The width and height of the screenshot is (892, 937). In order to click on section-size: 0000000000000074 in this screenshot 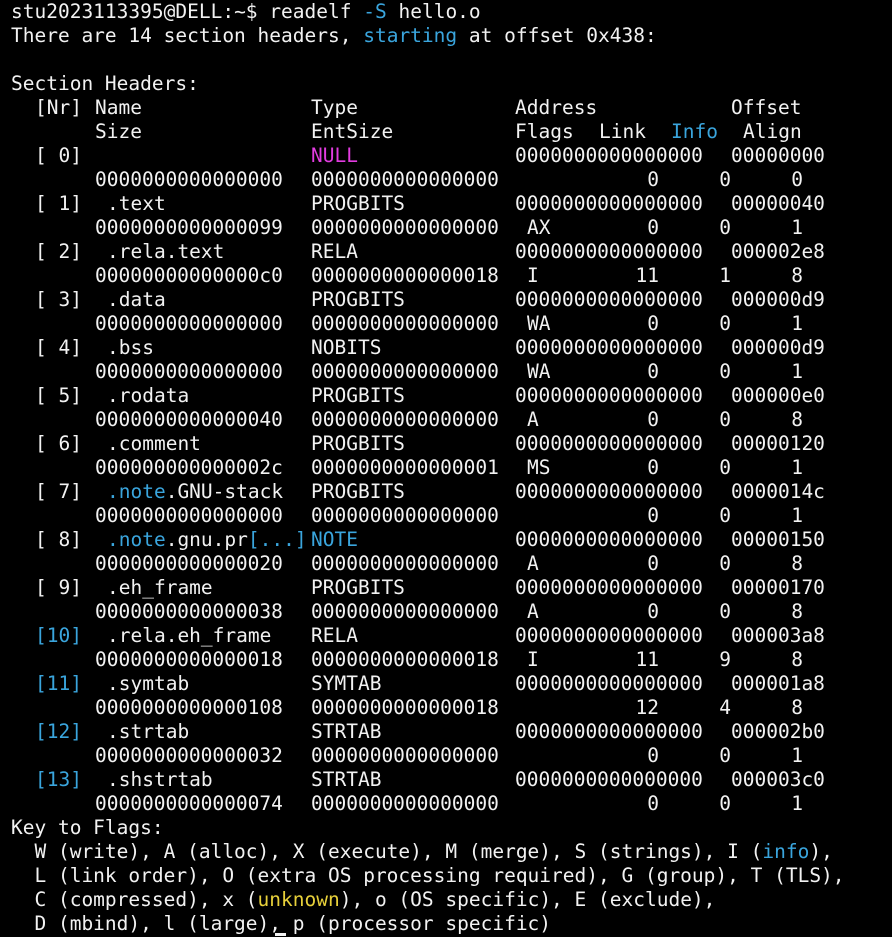, I will do `click(189, 803)`.